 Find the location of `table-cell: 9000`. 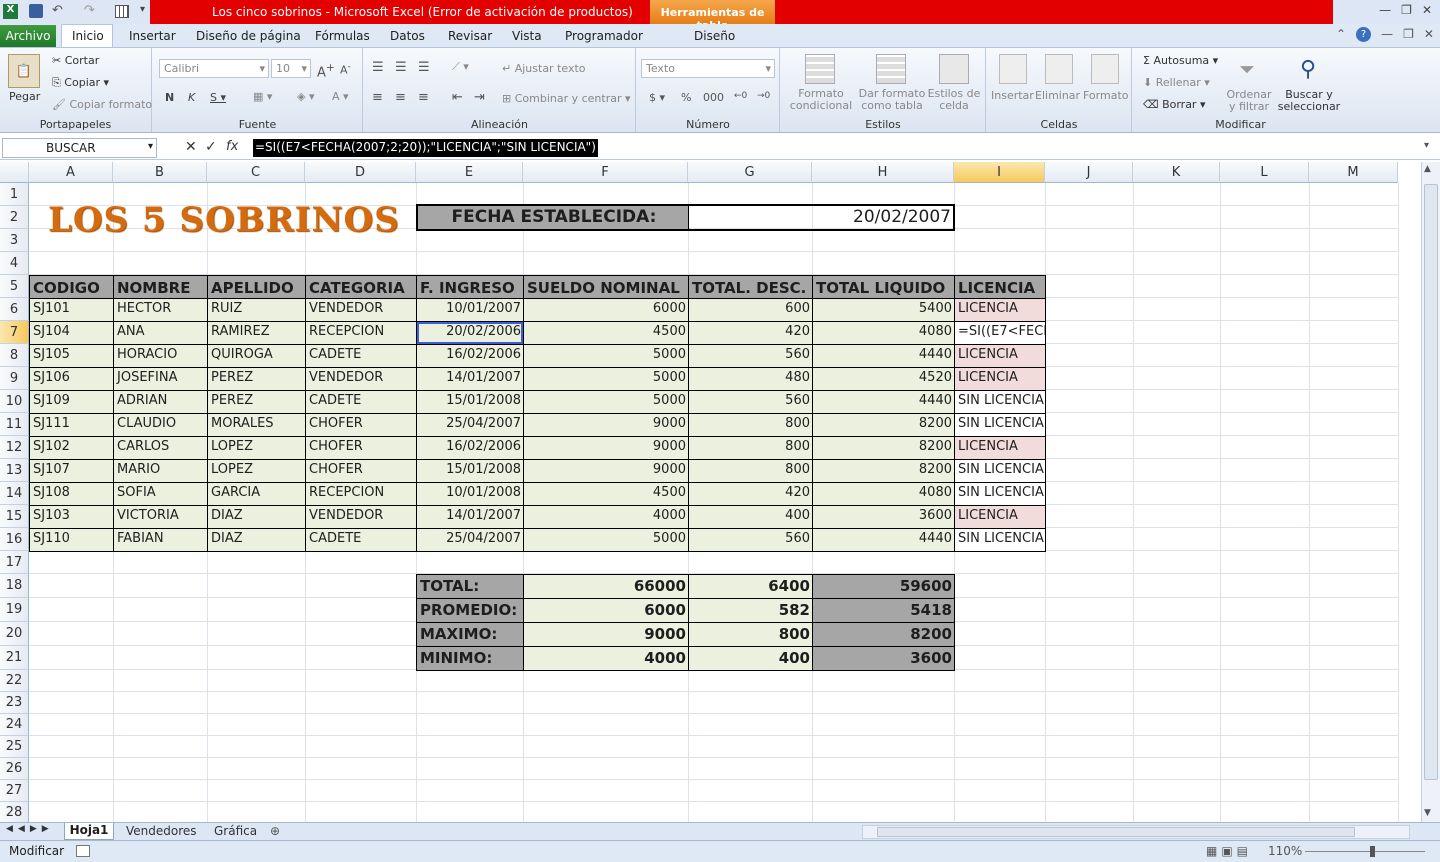

table-cell: 9000 is located at coordinates (606, 425).